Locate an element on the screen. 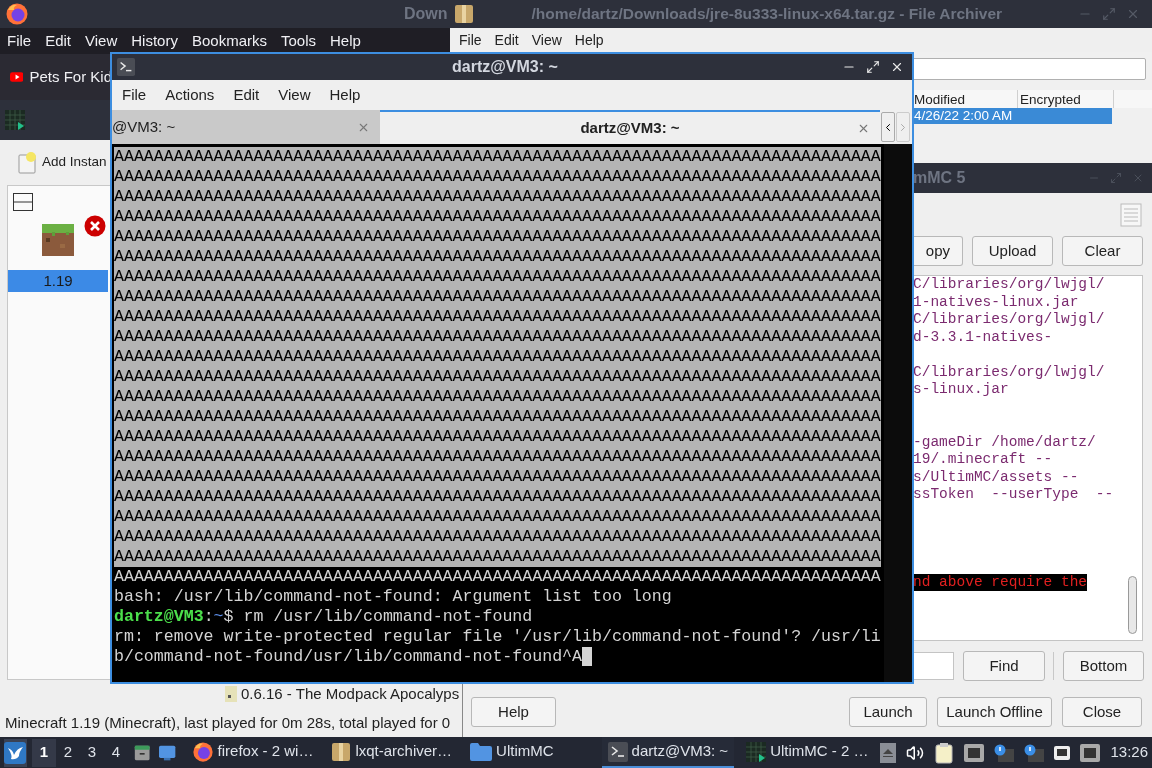 The image size is (1152, 768). grass-block-icon is located at coordinates (58, 240).